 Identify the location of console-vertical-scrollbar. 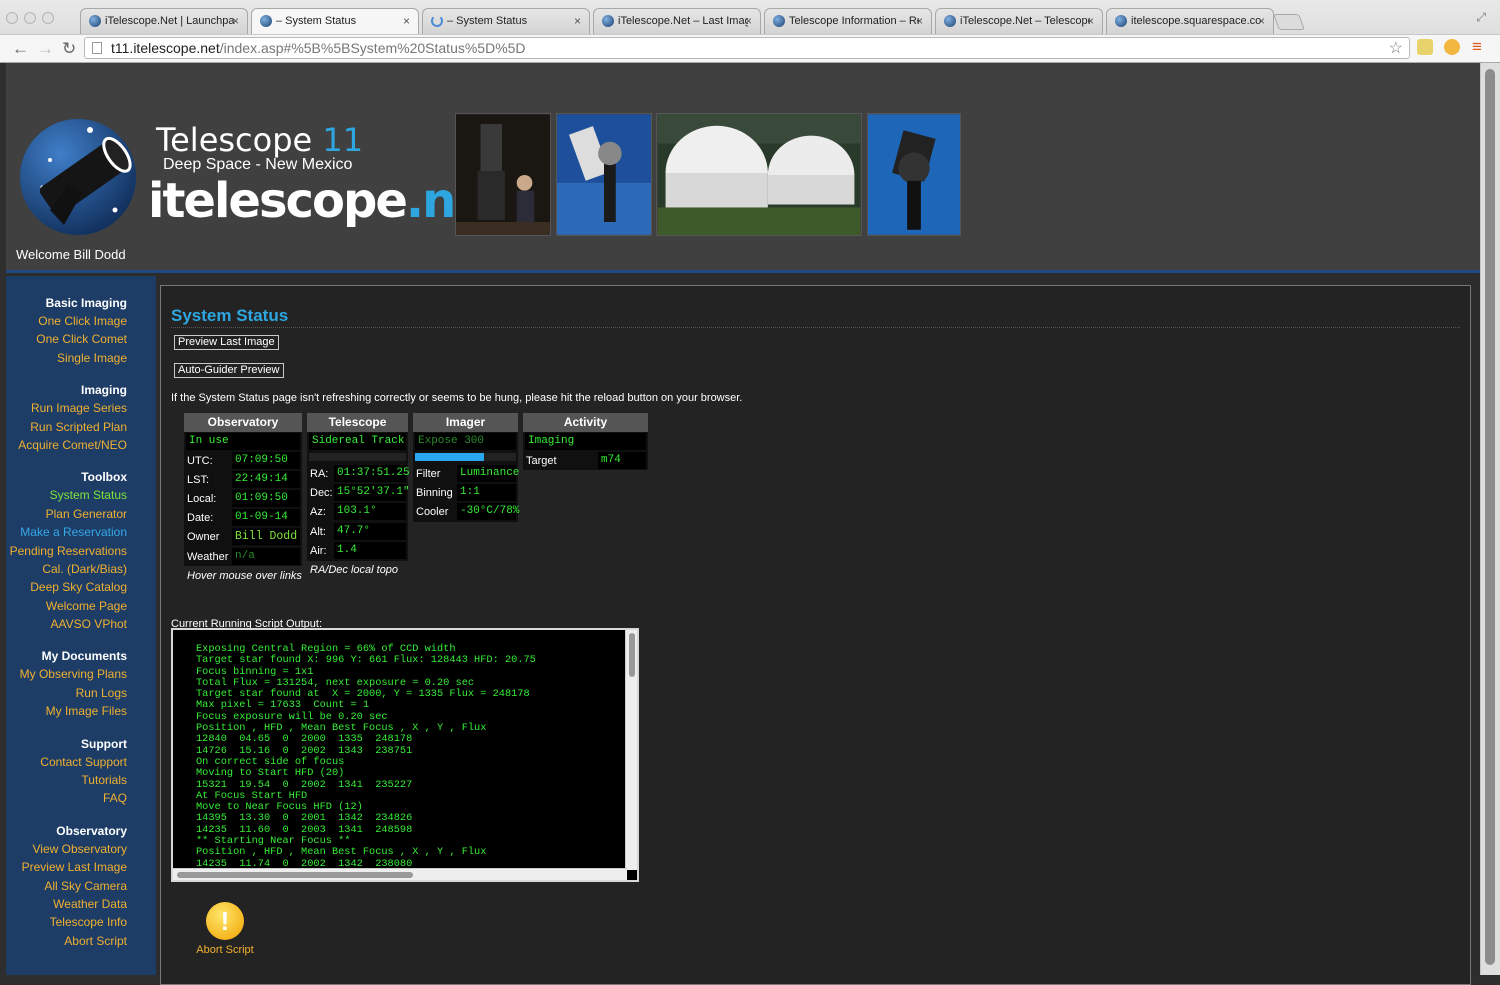
(631, 750).